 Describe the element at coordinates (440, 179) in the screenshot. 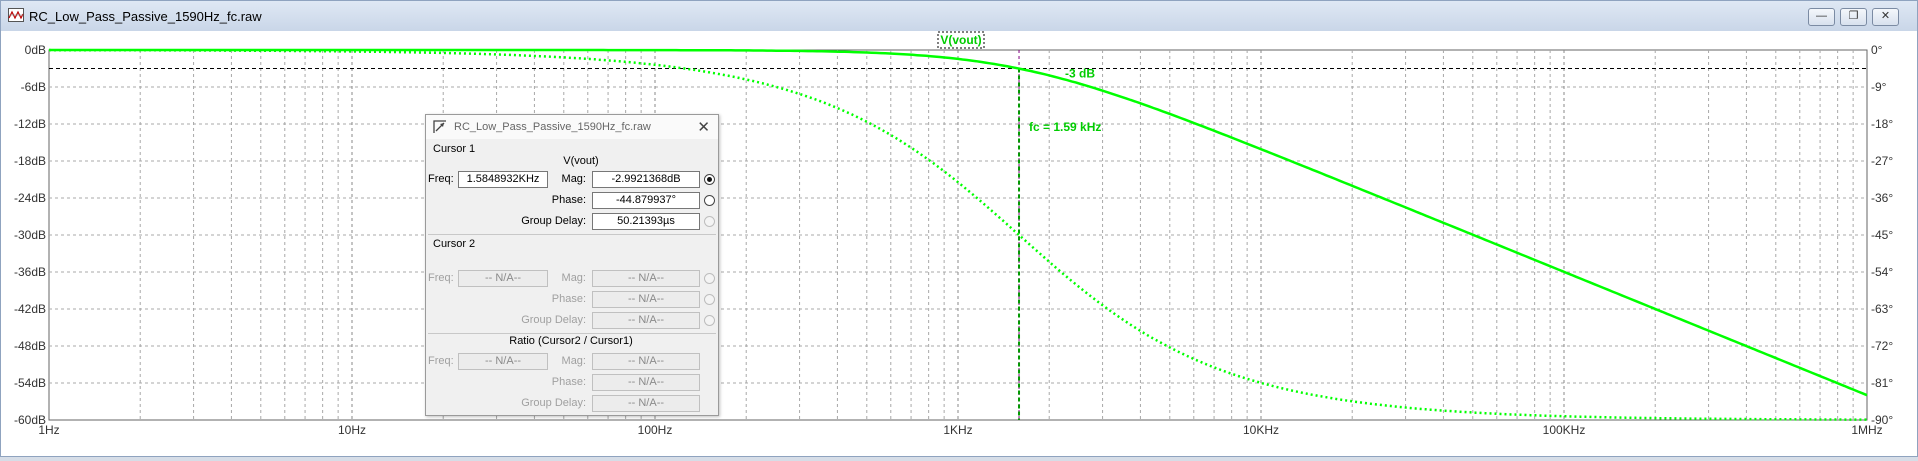

I see `cursor1-freq-label: Freq:` at that location.